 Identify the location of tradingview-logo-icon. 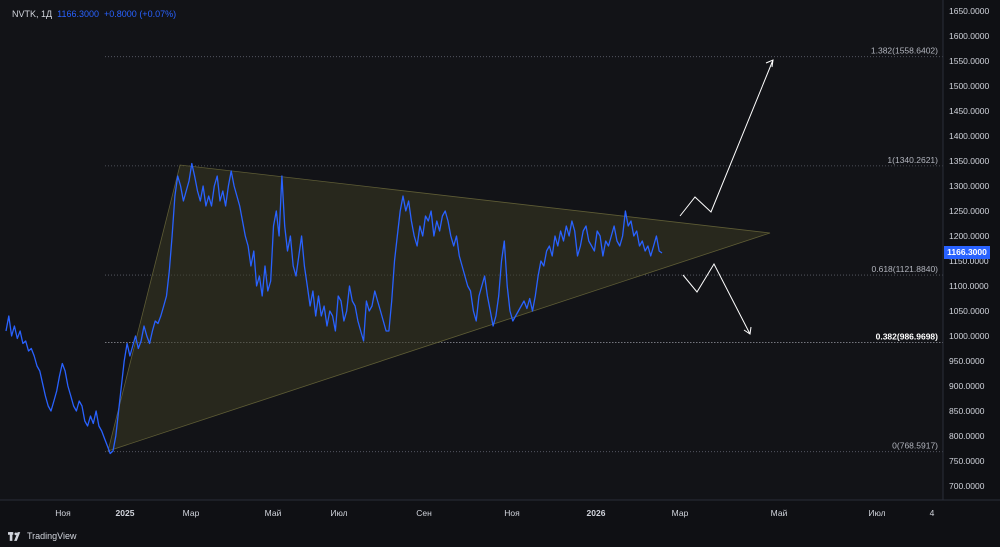
(14, 536).